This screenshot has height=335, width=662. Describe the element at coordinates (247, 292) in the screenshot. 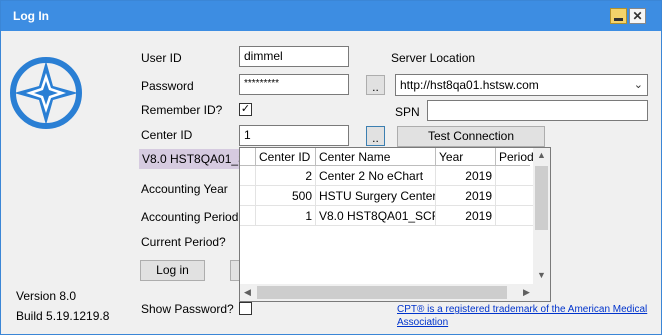

I see `scroll-left-icon: ◀` at that location.